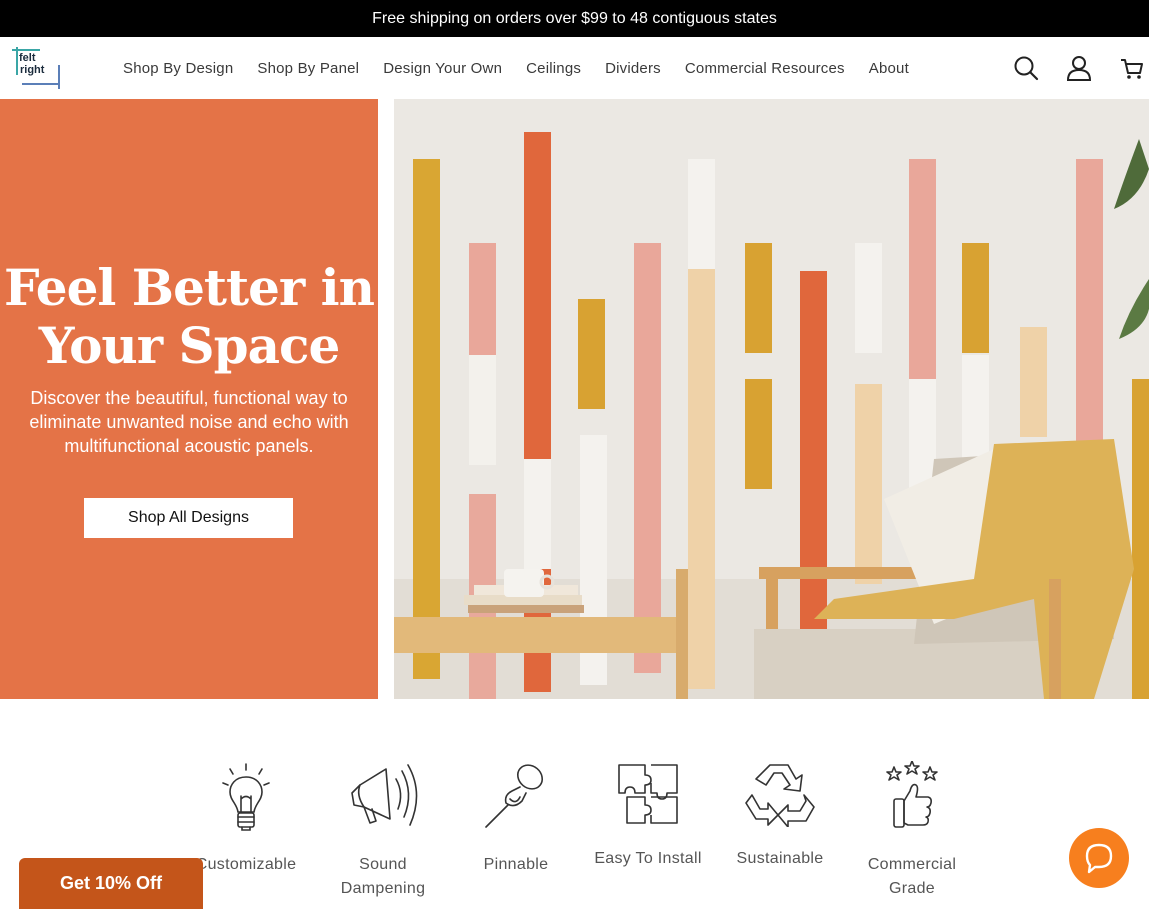 This screenshot has height=909, width=1149. What do you see at coordinates (383, 831) in the screenshot?
I see `feature-sound-dampening: Sound Dampening` at bounding box center [383, 831].